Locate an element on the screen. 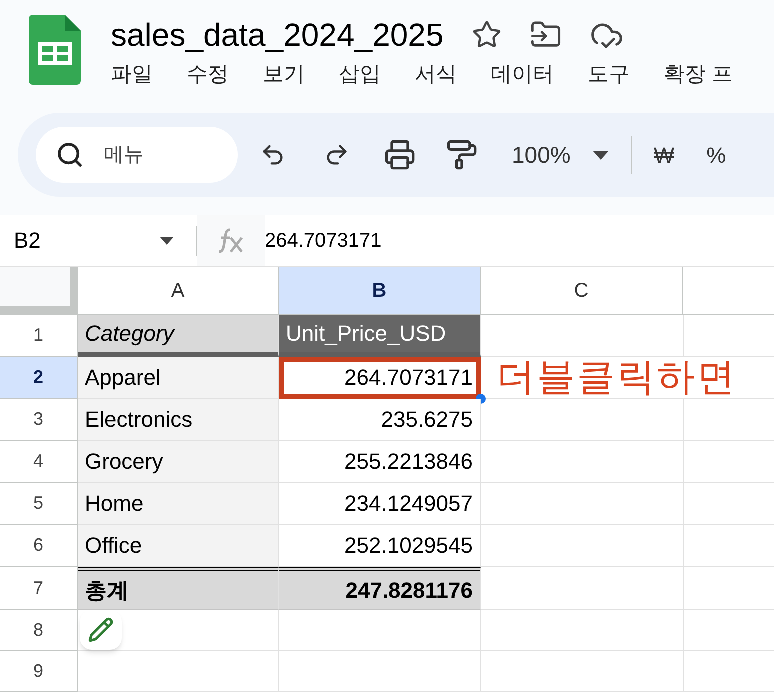 The height and width of the screenshot is (696, 774). menu-item: 서식 is located at coordinates (436, 74).